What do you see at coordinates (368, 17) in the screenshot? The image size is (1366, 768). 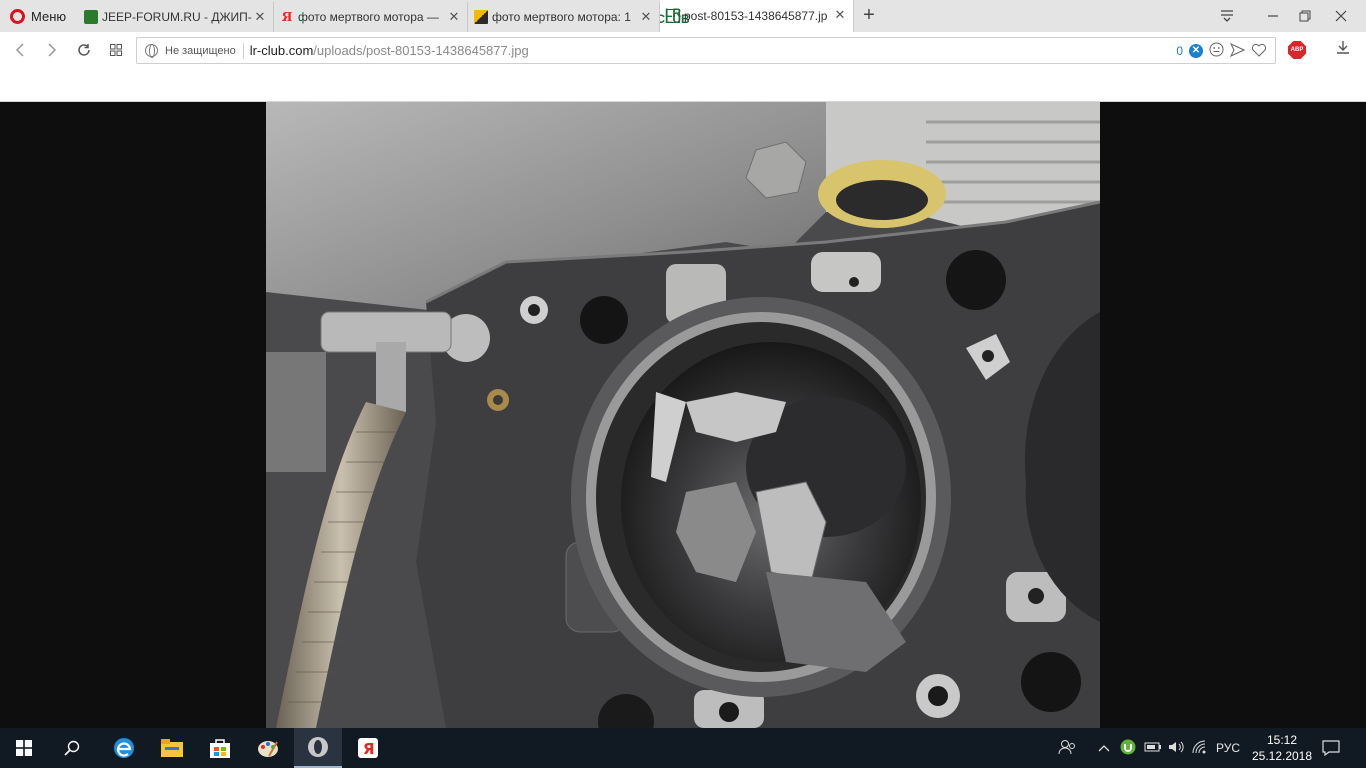 I see `tab-title: фото мертвого мотора —` at bounding box center [368, 17].